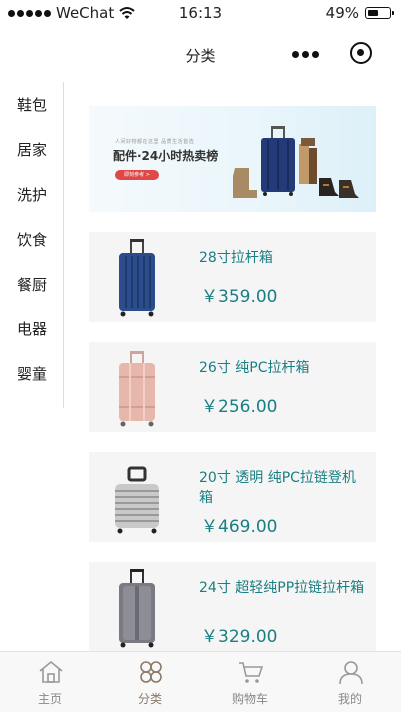 The width and height of the screenshot is (401, 712). I want to click on tab-cart: 购物车, so click(250, 682).